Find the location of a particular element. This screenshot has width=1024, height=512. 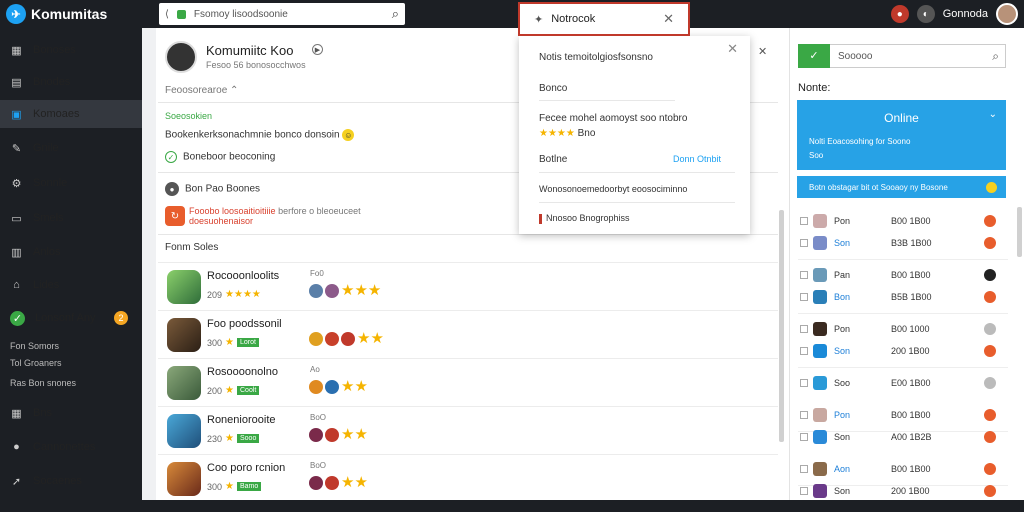

list-item: Rocooonloolits 209 ★★★★ Fo0 ★★★ is located at coordinates (468, 286).